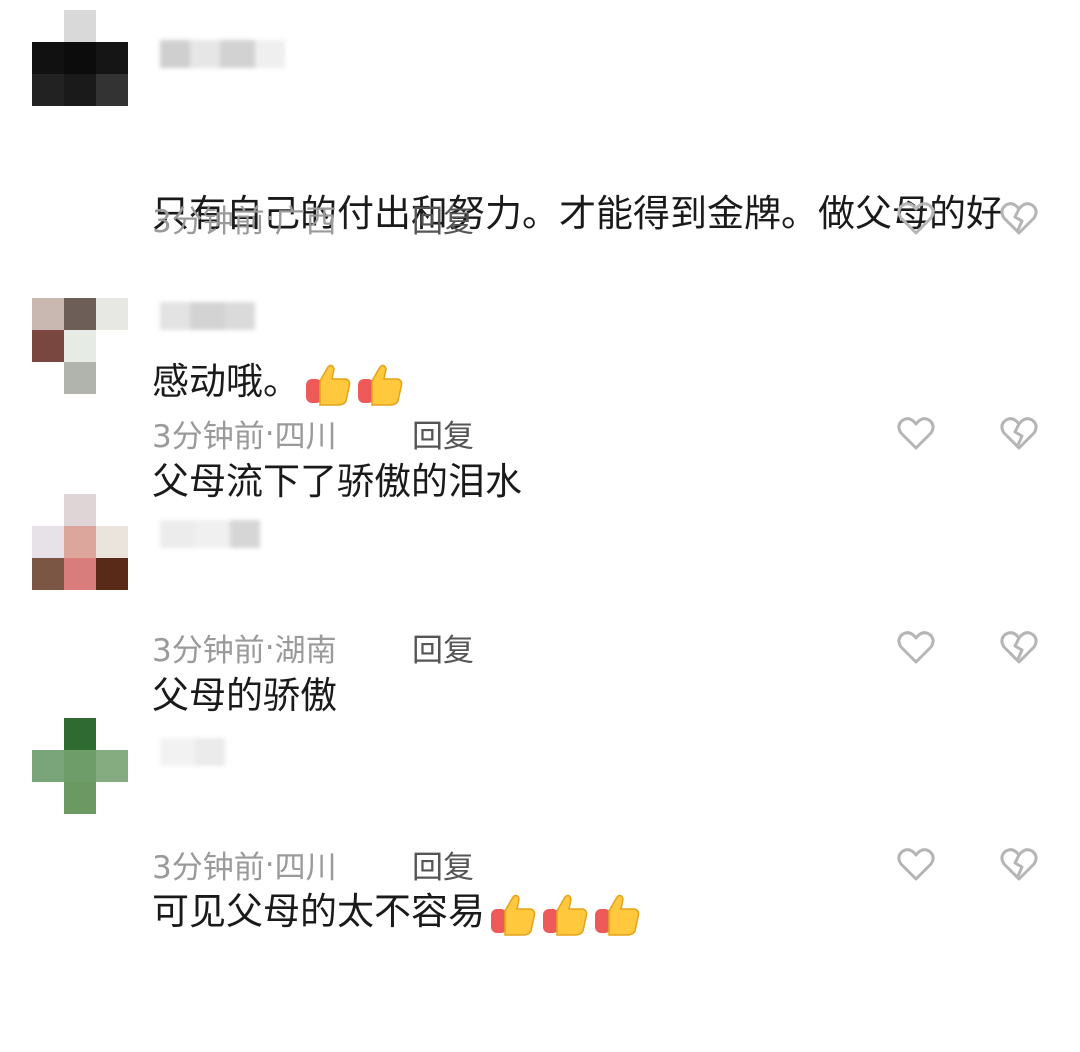  What do you see at coordinates (305, 868) in the screenshot?
I see `location: 四川` at bounding box center [305, 868].